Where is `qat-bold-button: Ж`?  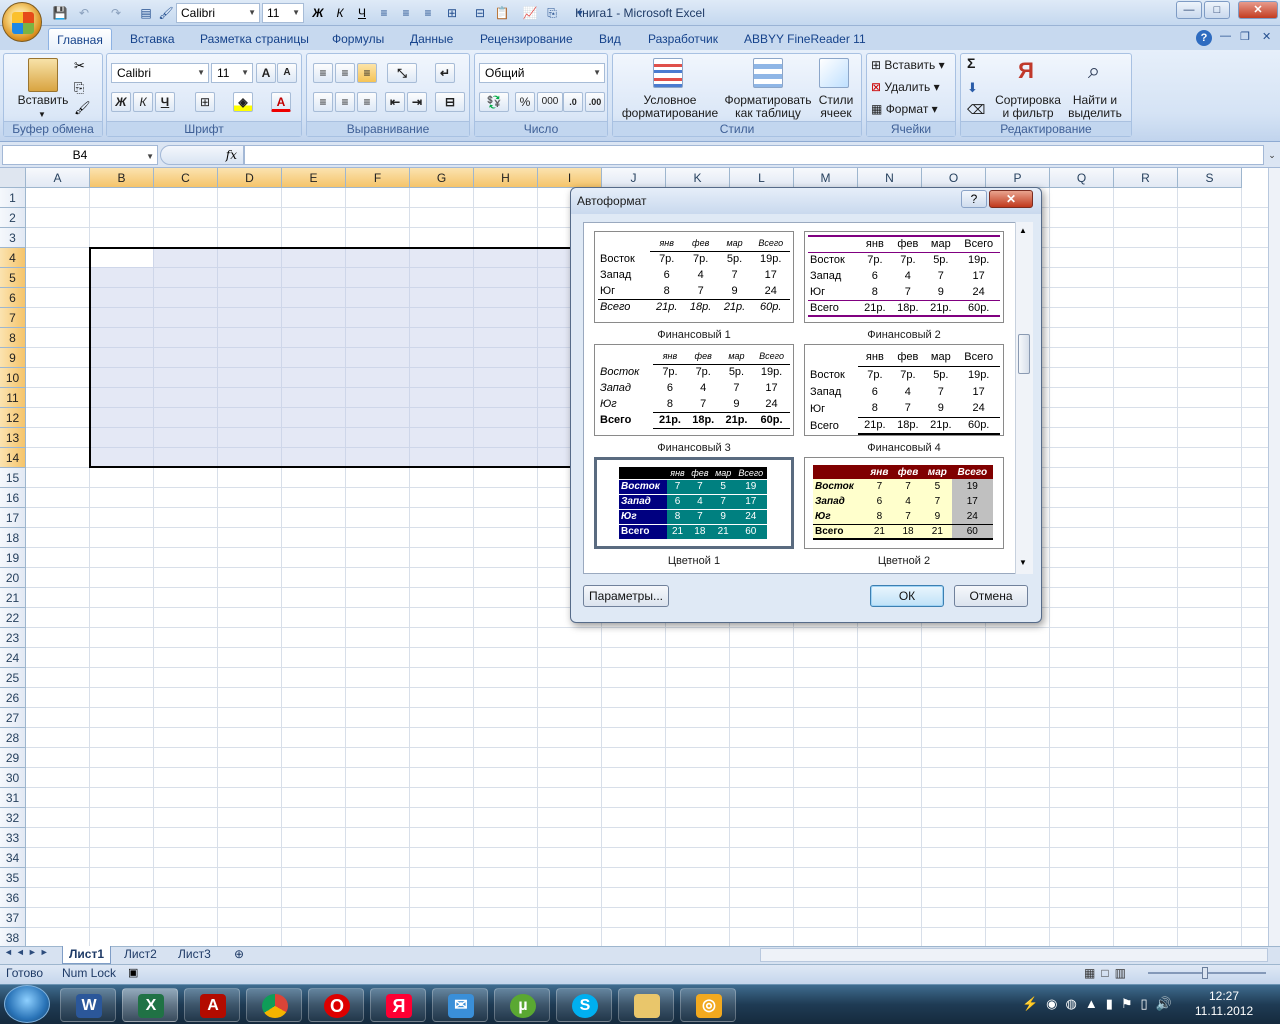 qat-bold-button: Ж is located at coordinates (318, 13).